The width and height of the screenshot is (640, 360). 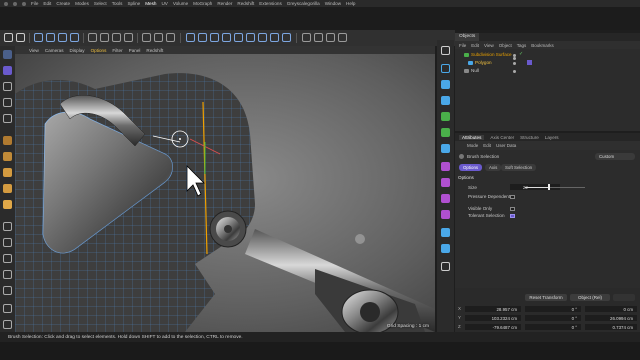 What do you see at coordinates (611, 309) in the screenshot?
I see `size-x-field: 0 cm` at bounding box center [611, 309].